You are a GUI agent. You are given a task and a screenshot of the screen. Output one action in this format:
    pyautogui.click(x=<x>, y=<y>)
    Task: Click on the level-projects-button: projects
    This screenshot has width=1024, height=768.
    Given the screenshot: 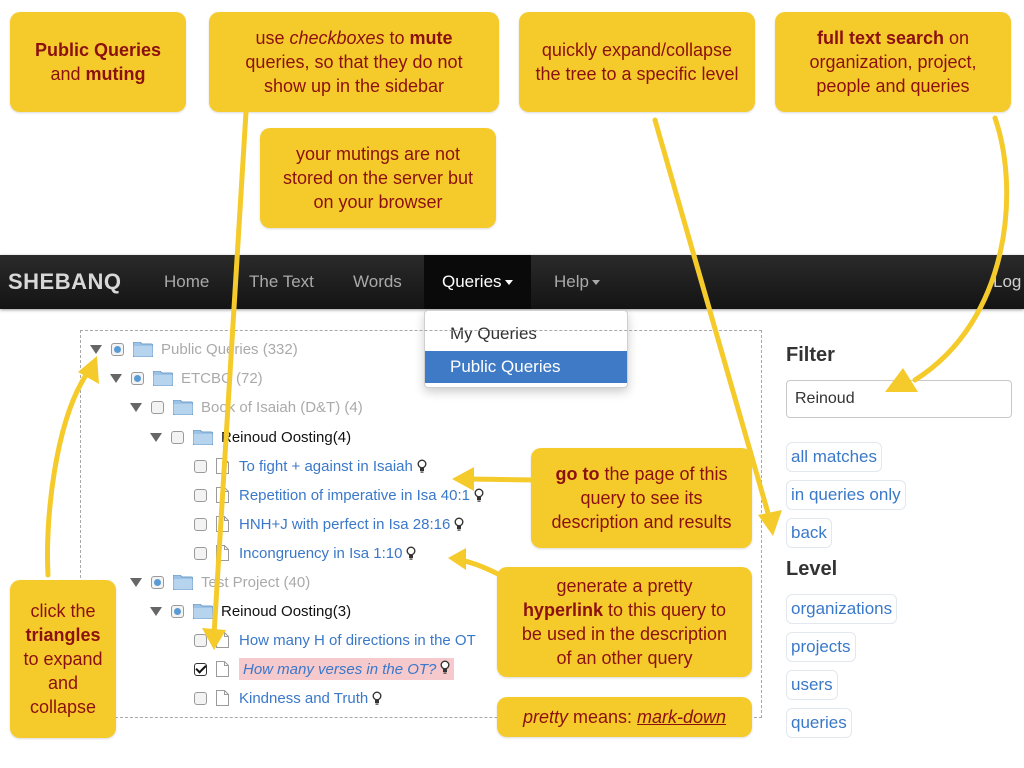 What is the action you would take?
    pyautogui.click(x=821, y=647)
    